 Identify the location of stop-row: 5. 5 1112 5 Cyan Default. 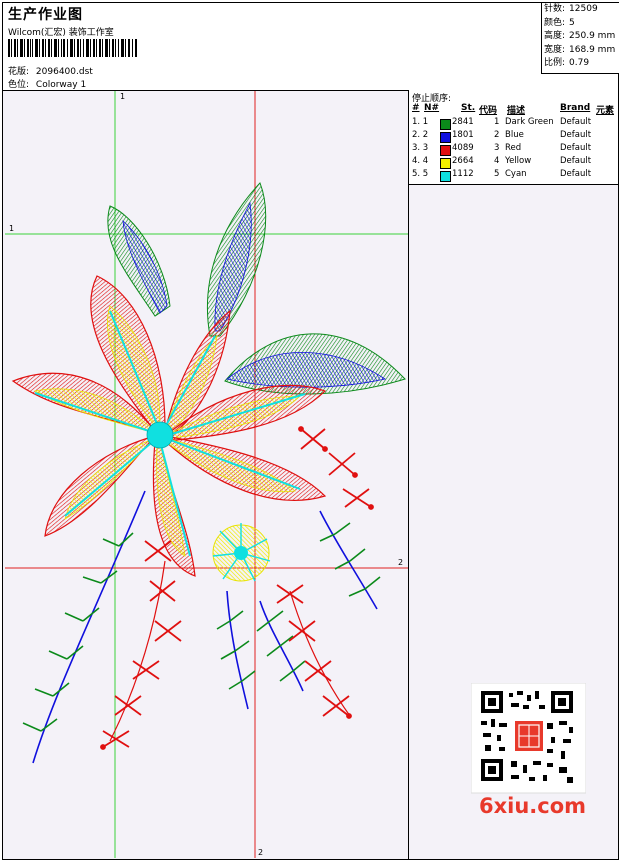
(513, 175).